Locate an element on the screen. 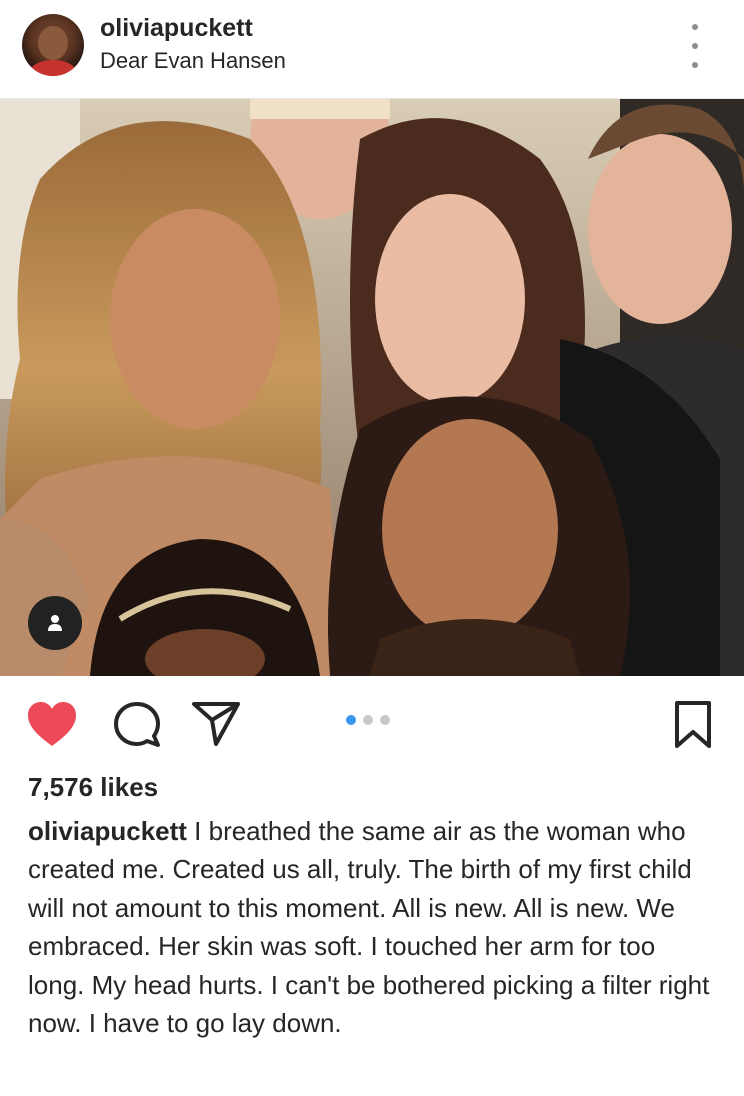 This screenshot has height=1096, width=744. carousel-dot-active is located at coordinates (351, 720).